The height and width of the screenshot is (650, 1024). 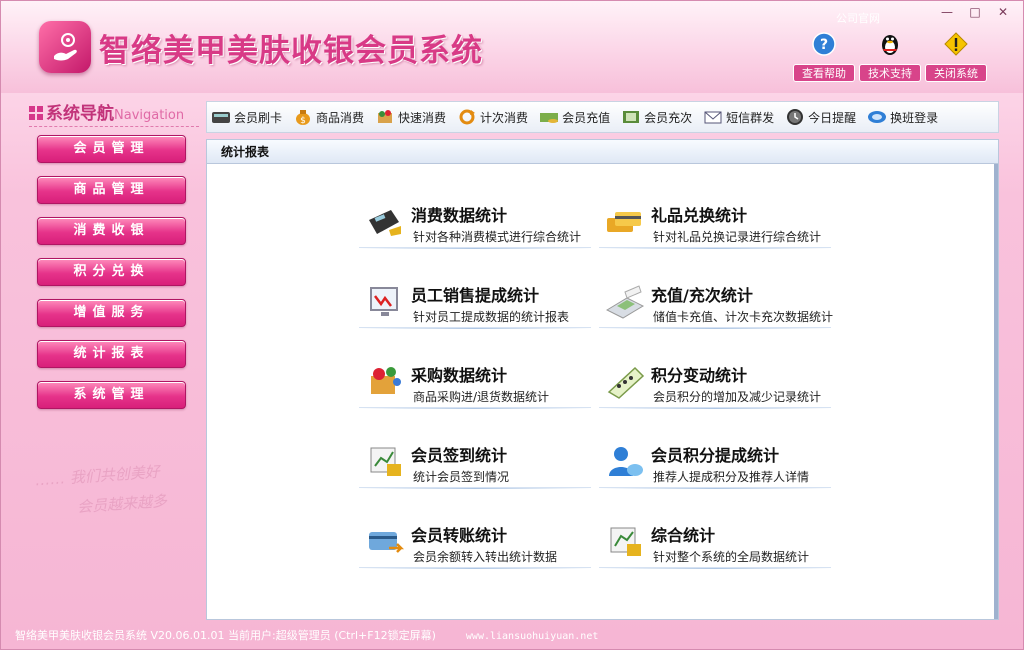 What do you see at coordinates (111, 313) in the screenshot?
I see `sidebar-item-value-added: 增值服务` at bounding box center [111, 313].